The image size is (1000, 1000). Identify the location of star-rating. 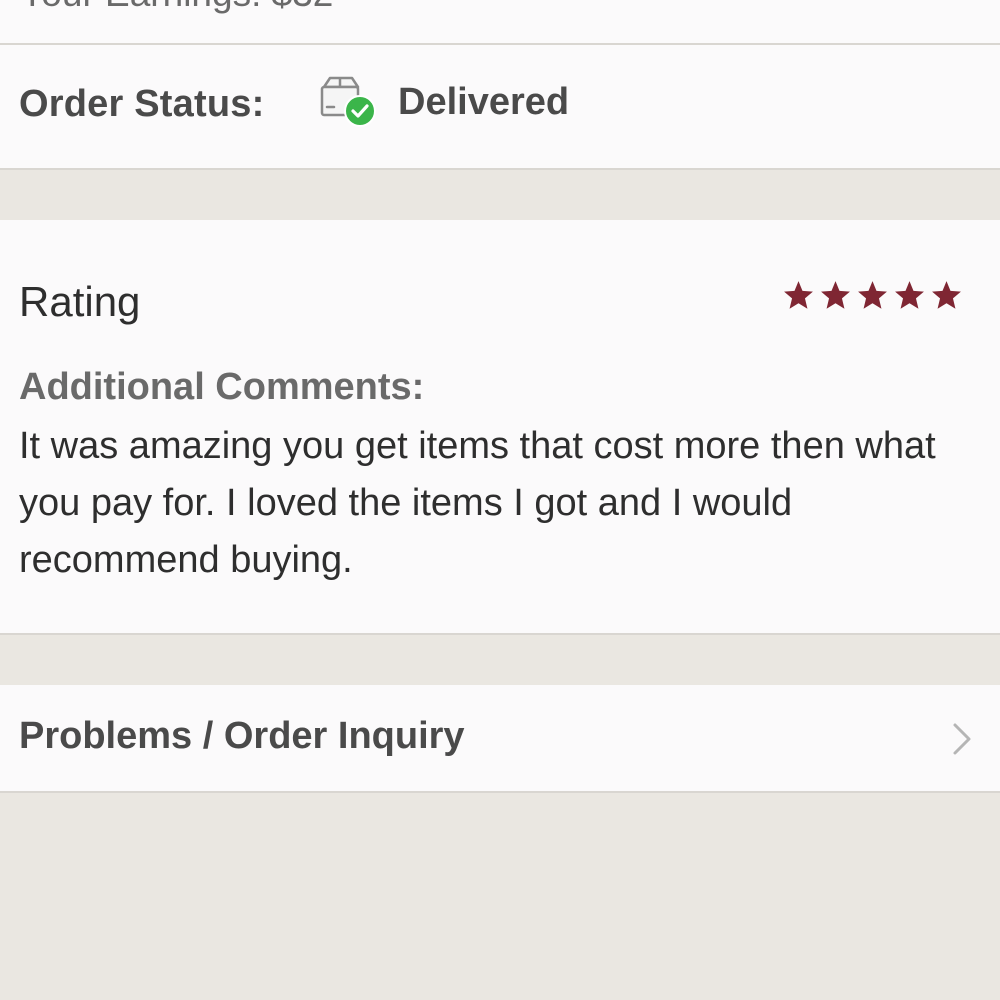
(872, 295).